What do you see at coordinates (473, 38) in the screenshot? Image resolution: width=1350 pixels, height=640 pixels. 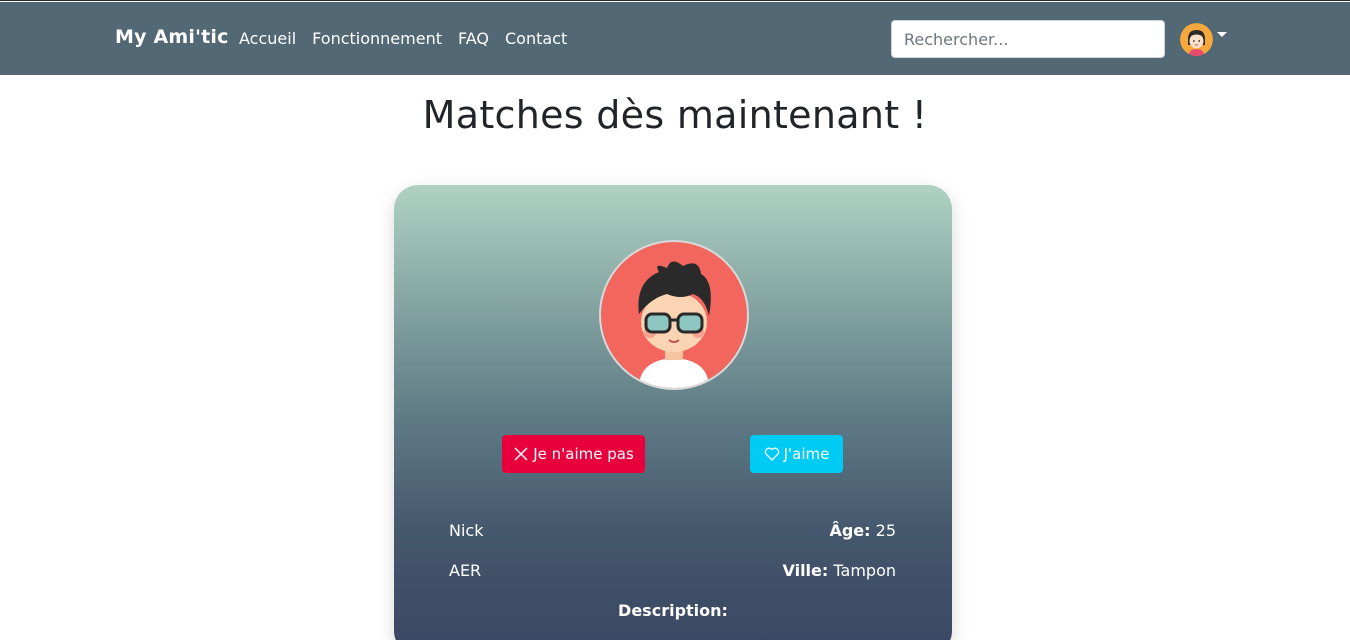 I see `nav-link-faq: FAQ` at bounding box center [473, 38].